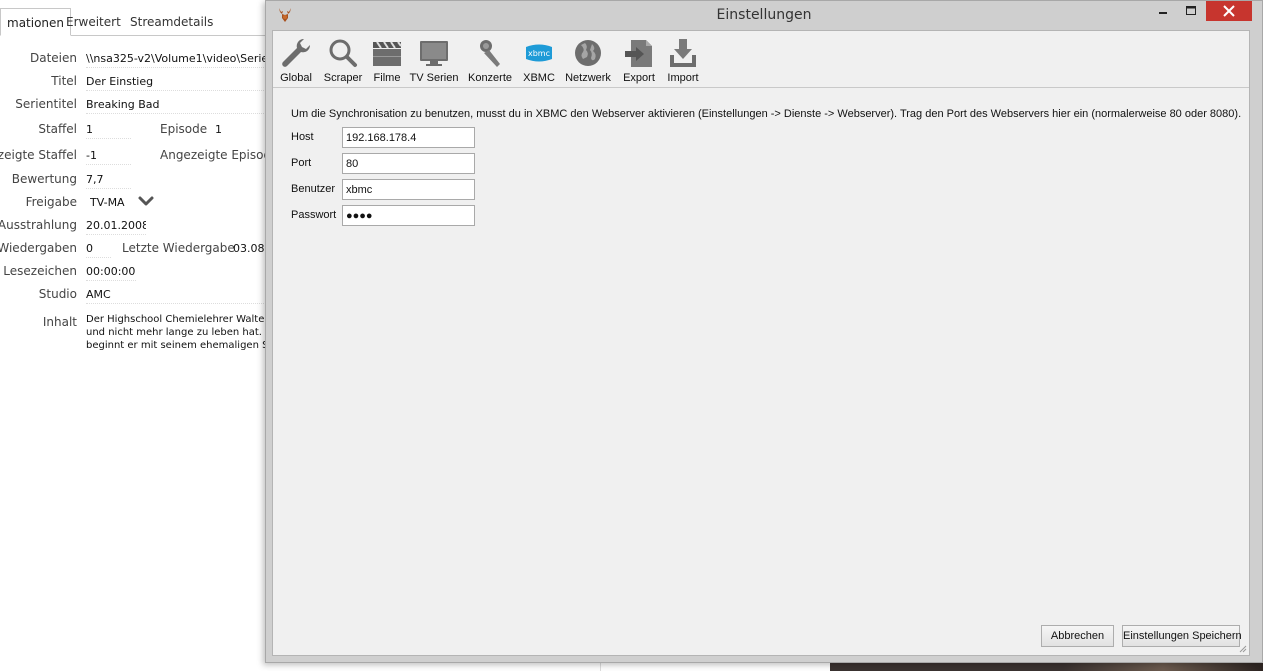 Image resolution: width=1263 pixels, height=671 pixels. Describe the element at coordinates (146, 201) in the screenshot. I see `chevron-down-icon` at that location.